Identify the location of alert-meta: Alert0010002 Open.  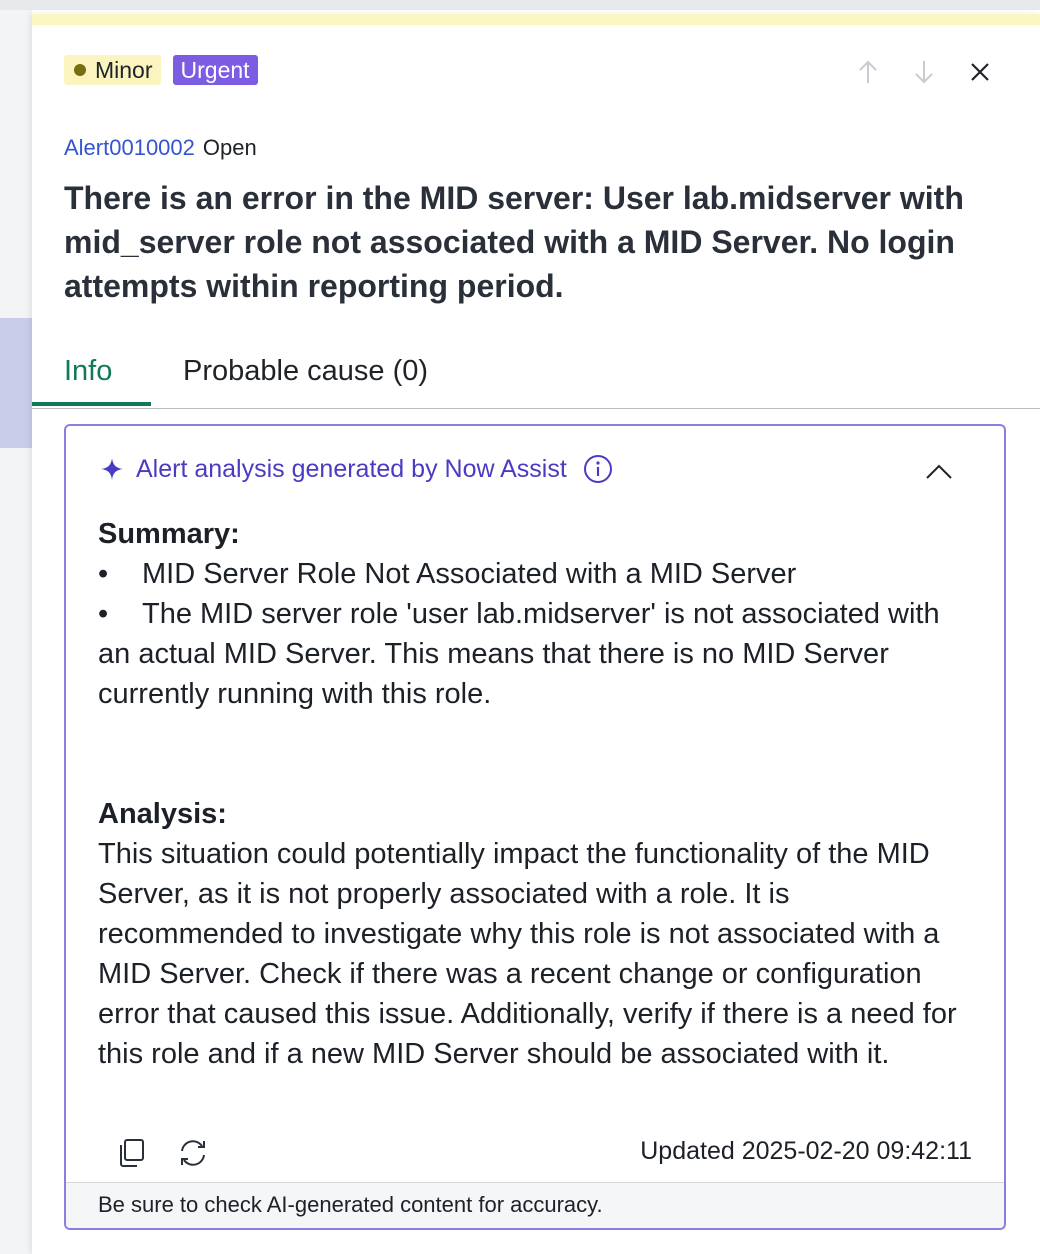
(160, 148).